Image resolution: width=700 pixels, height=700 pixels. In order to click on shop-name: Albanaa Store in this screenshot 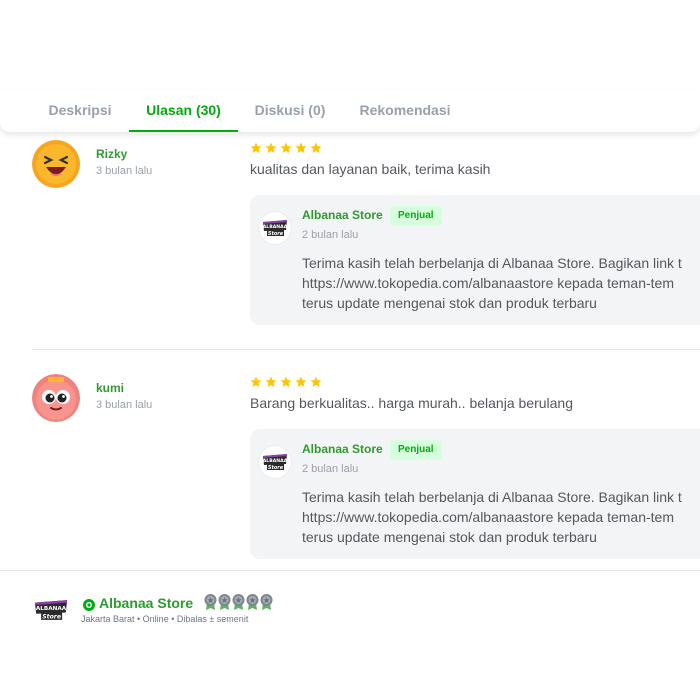, I will do `click(146, 603)`.